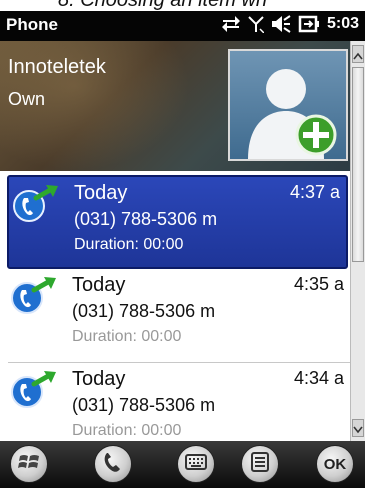 This screenshot has width=365, height=488. I want to click on call-time: 4:34 a, so click(318, 378).